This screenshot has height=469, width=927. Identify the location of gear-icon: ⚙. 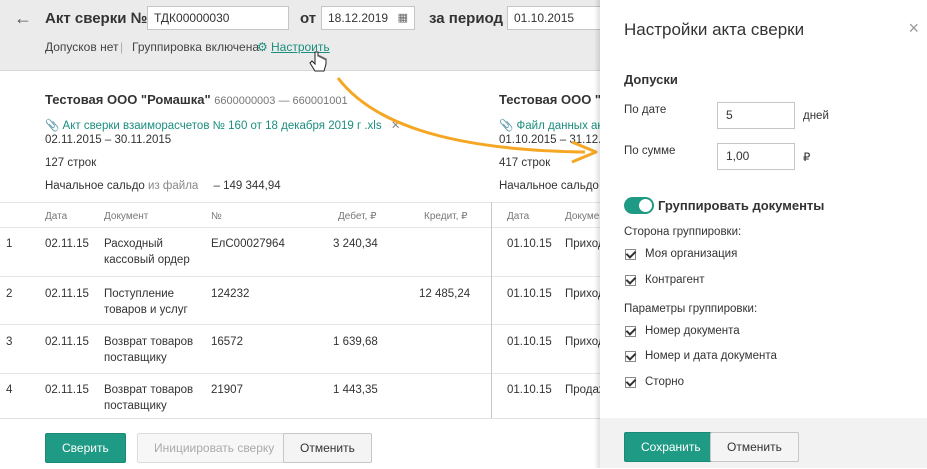
(262, 47).